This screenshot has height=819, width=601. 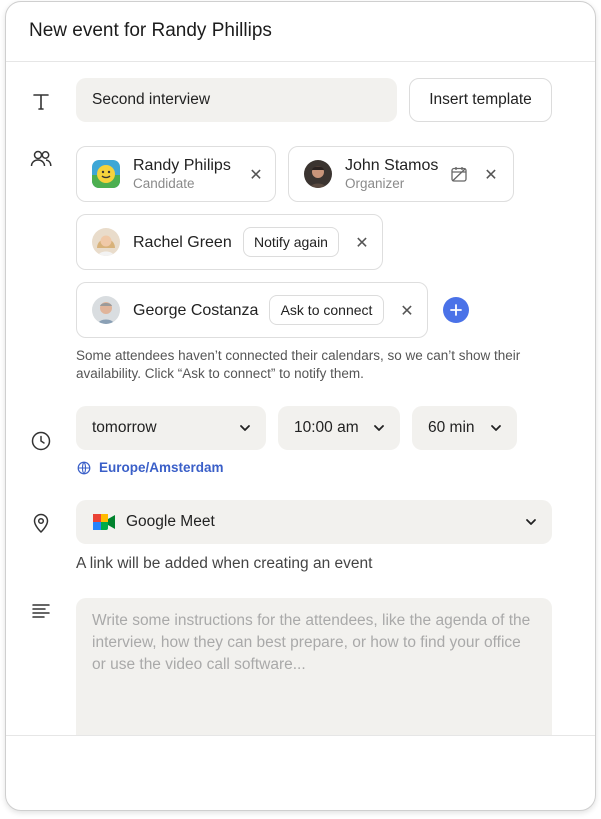 What do you see at coordinates (300, 735) in the screenshot?
I see `footer-divider` at bounding box center [300, 735].